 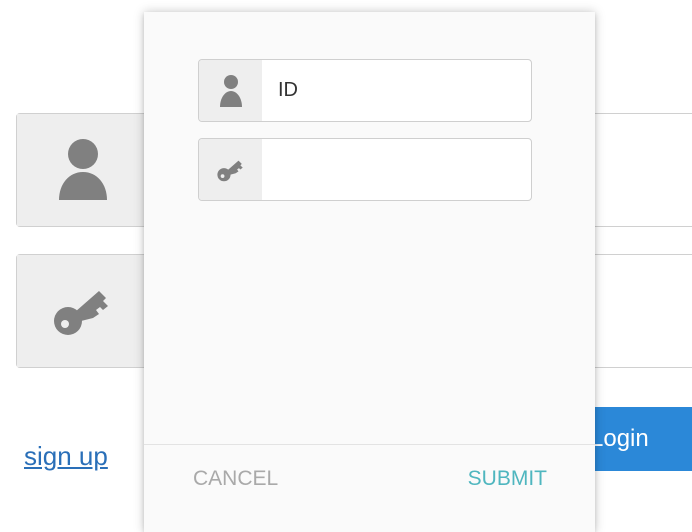 What do you see at coordinates (66, 456) in the screenshot?
I see `sign-up-link: sign up` at bounding box center [66, 456].